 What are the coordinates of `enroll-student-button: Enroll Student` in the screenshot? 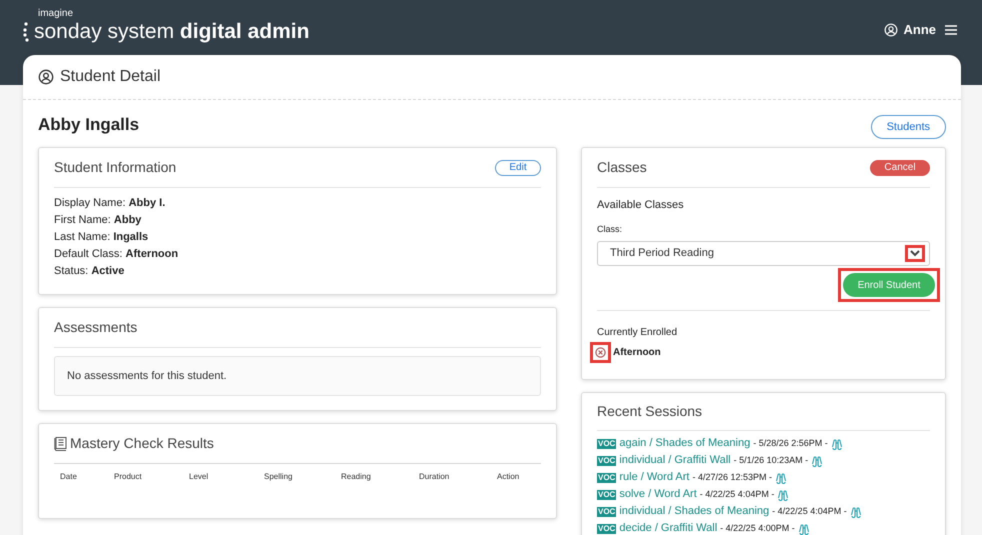 It's located at (889, 285).